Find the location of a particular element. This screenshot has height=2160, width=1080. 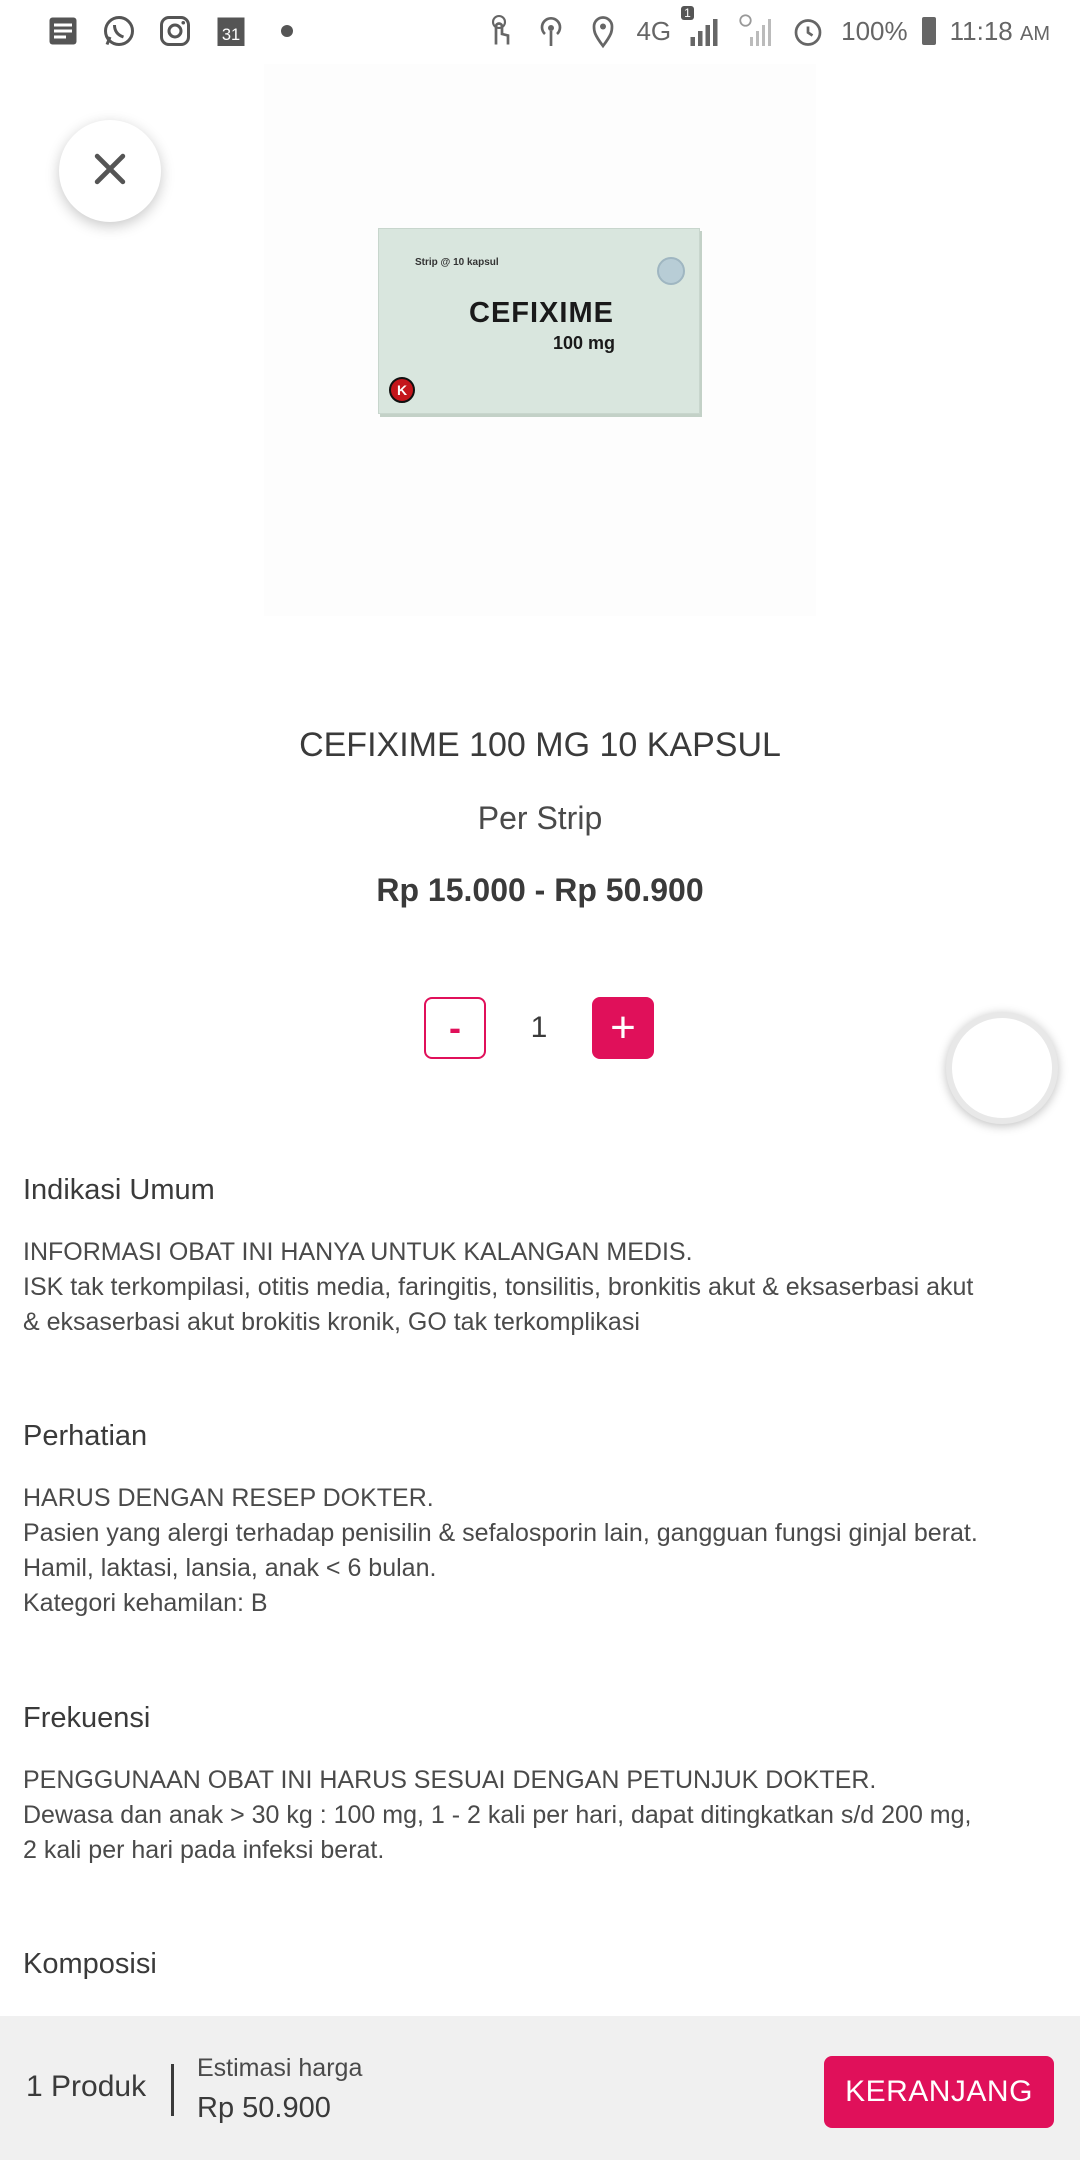

status-bar: 31 4G 1 100% 11:18 AM is located at coordinates (540, 31).